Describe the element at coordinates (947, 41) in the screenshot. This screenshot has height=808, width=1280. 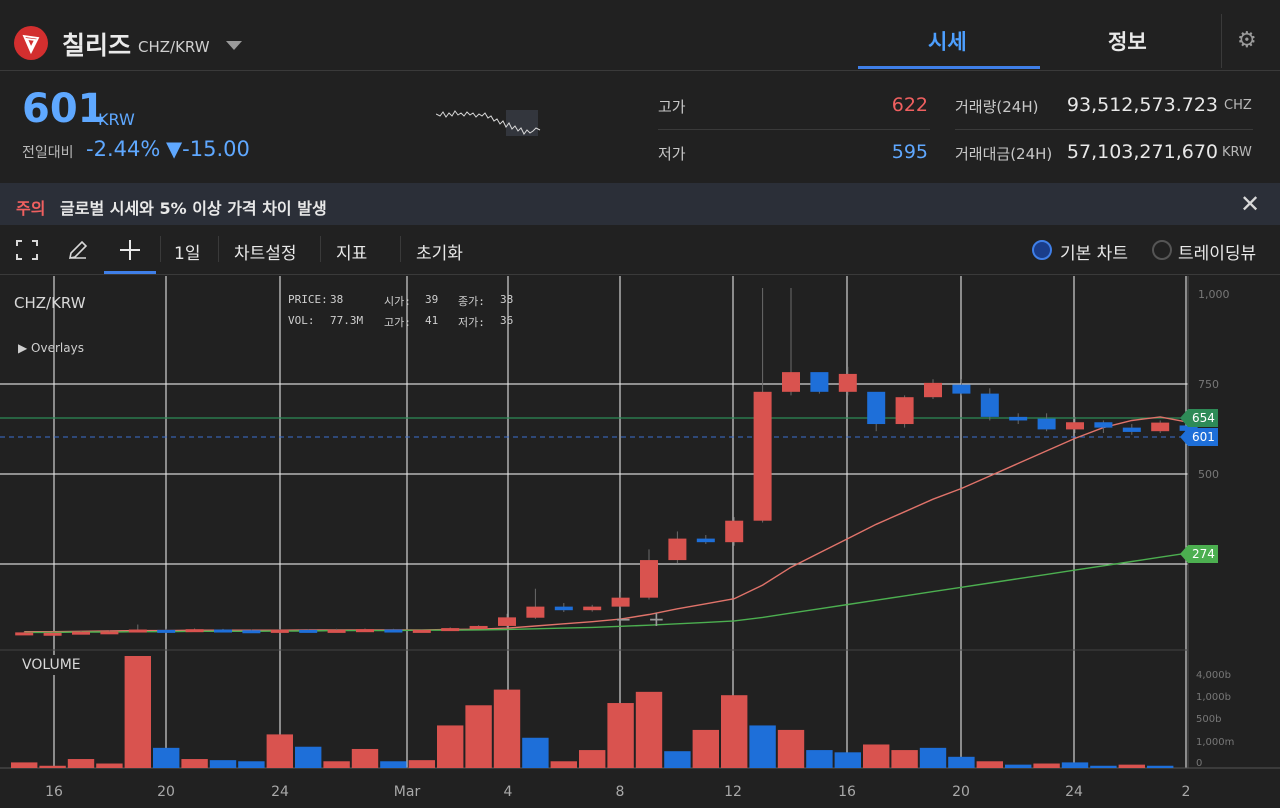
I see `tab-quote: 시세` at that location.